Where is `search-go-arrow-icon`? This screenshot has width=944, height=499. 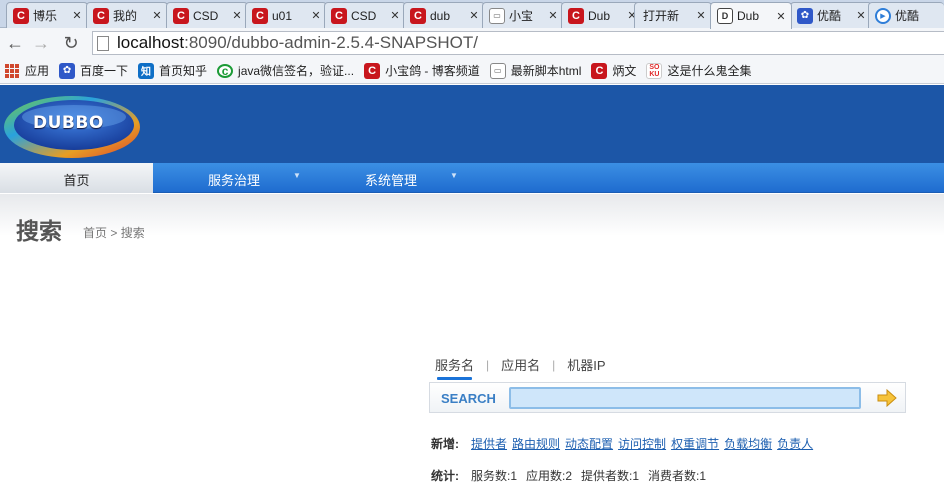
search-go-arrow-icon is located at coordinates (887, 398).